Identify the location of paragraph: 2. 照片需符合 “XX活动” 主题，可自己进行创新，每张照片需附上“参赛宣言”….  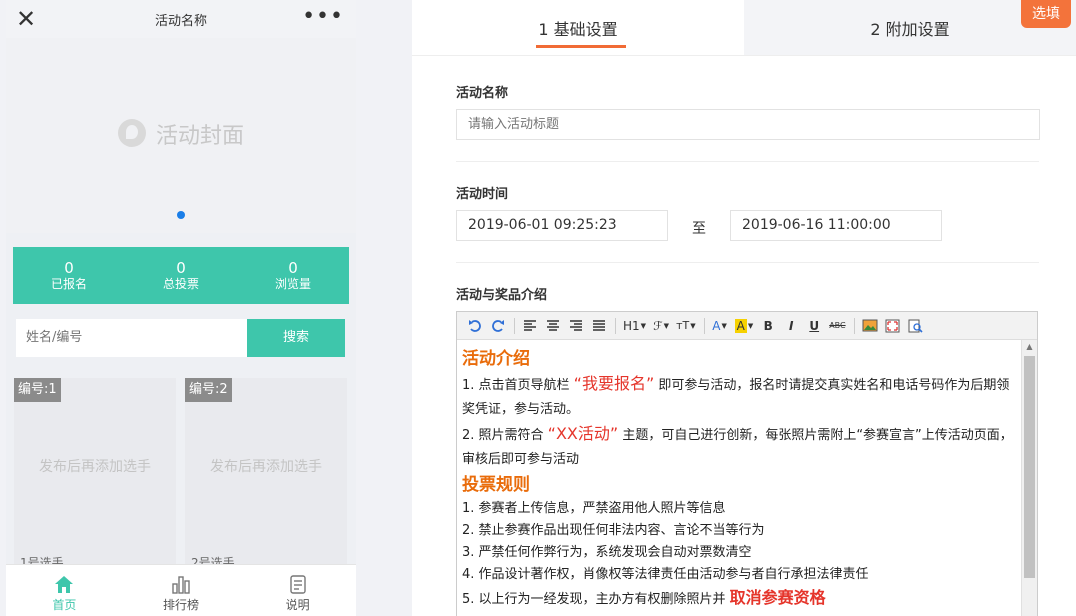
(739, 447).